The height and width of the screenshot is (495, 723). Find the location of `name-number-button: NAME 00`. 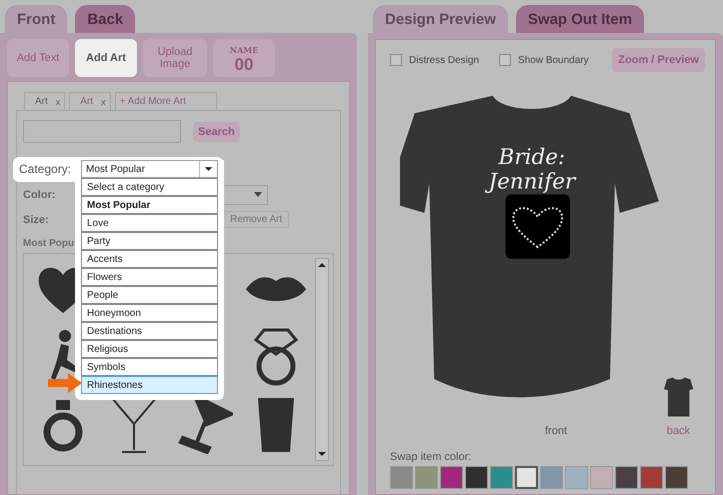

name-number-button: NAME 00 is located at coordinates (244, 58).